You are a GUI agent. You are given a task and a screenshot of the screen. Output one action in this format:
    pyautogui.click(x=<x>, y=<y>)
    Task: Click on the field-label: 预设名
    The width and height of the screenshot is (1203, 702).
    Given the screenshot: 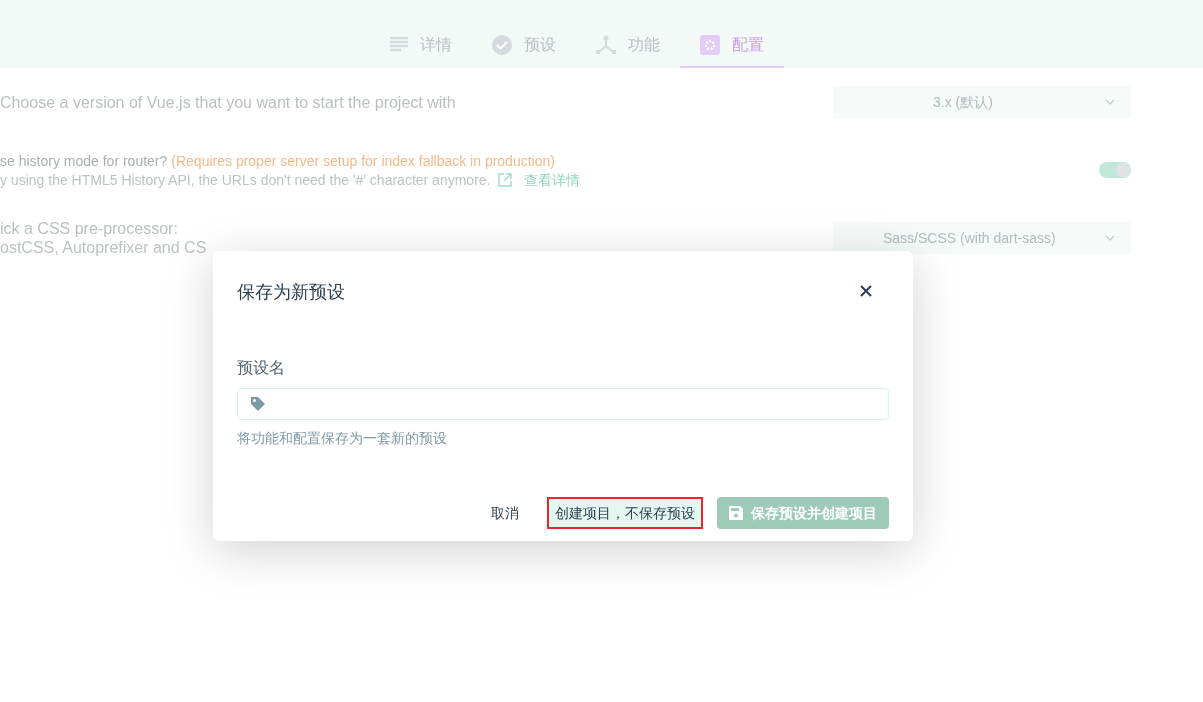 What is the action you would take?
    pyautogui.click(x=261, y=368)
    